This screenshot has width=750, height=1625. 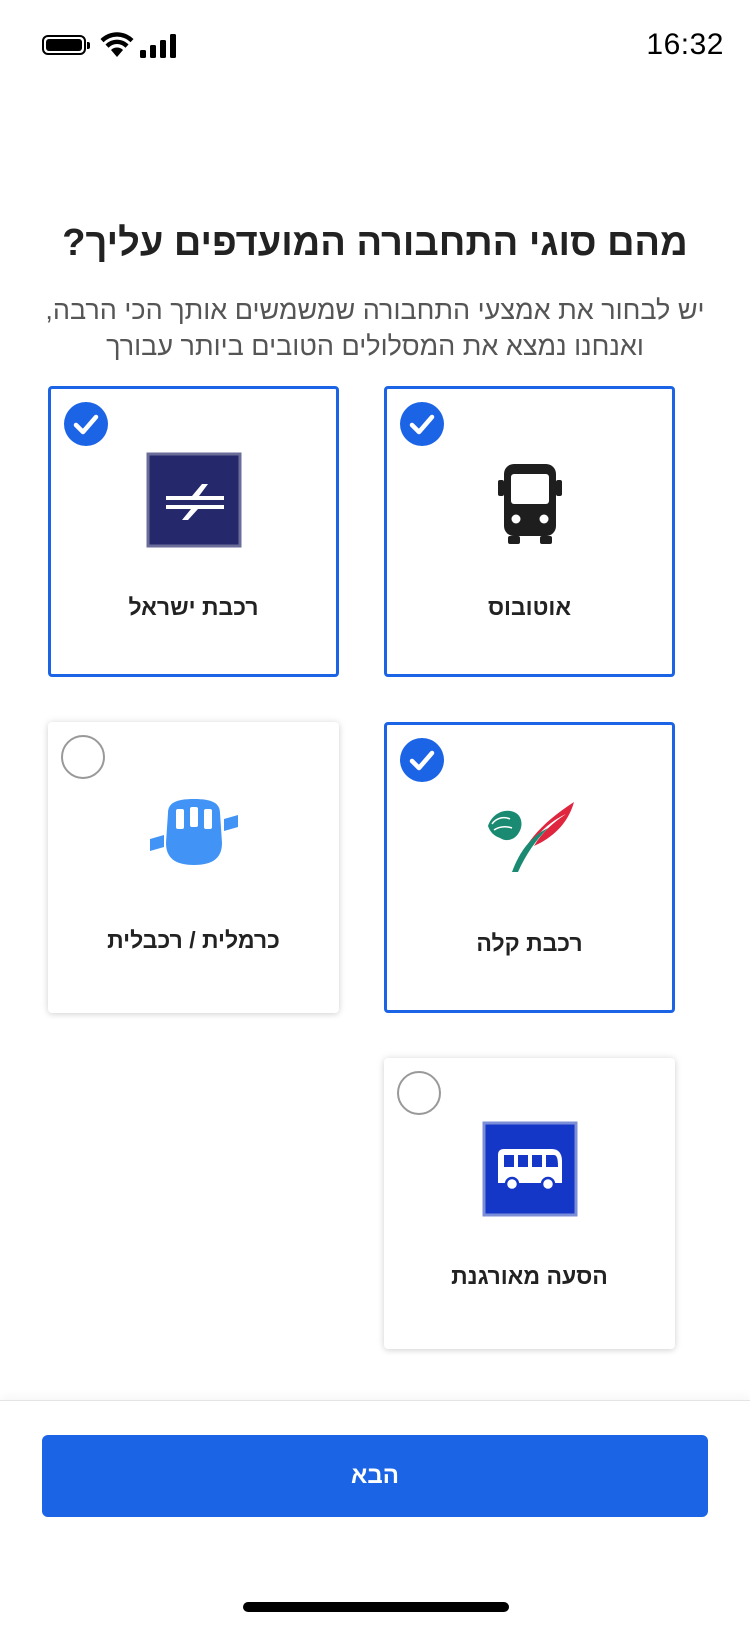 I want to click on home-indicator, so click(x=376, y=1607).